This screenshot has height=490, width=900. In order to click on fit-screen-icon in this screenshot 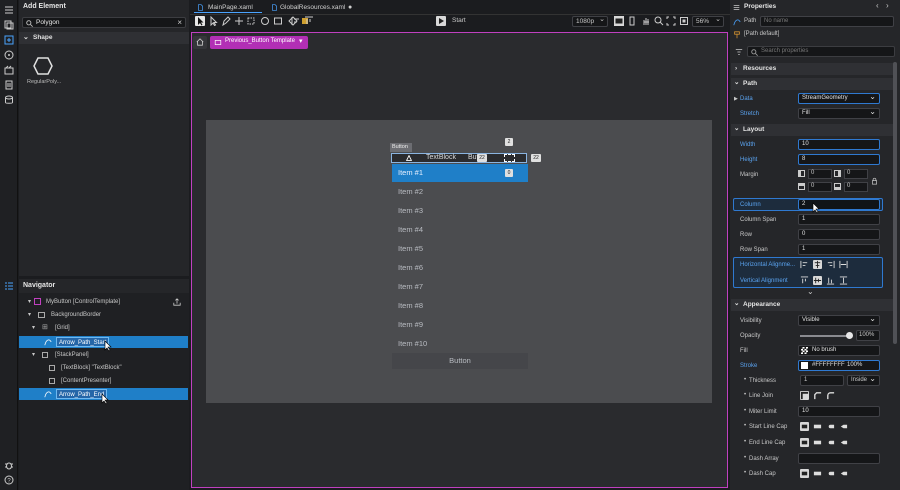, I will do `click(671, 21)`.